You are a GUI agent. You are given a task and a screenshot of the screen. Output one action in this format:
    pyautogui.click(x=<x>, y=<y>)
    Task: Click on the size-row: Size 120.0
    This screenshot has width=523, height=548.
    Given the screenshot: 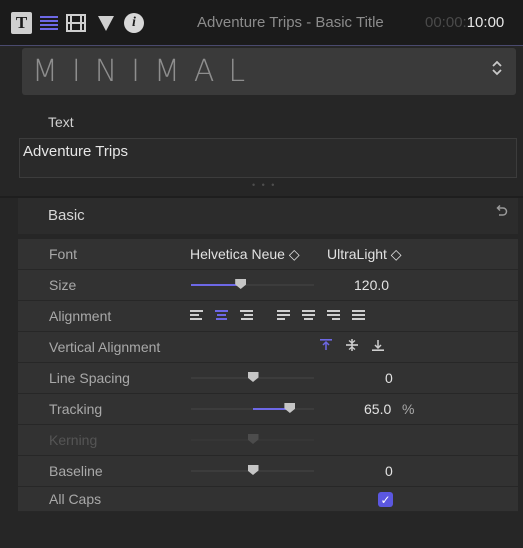 What is the action you would take?
    pyautogui.click(x=268, y=285)
    